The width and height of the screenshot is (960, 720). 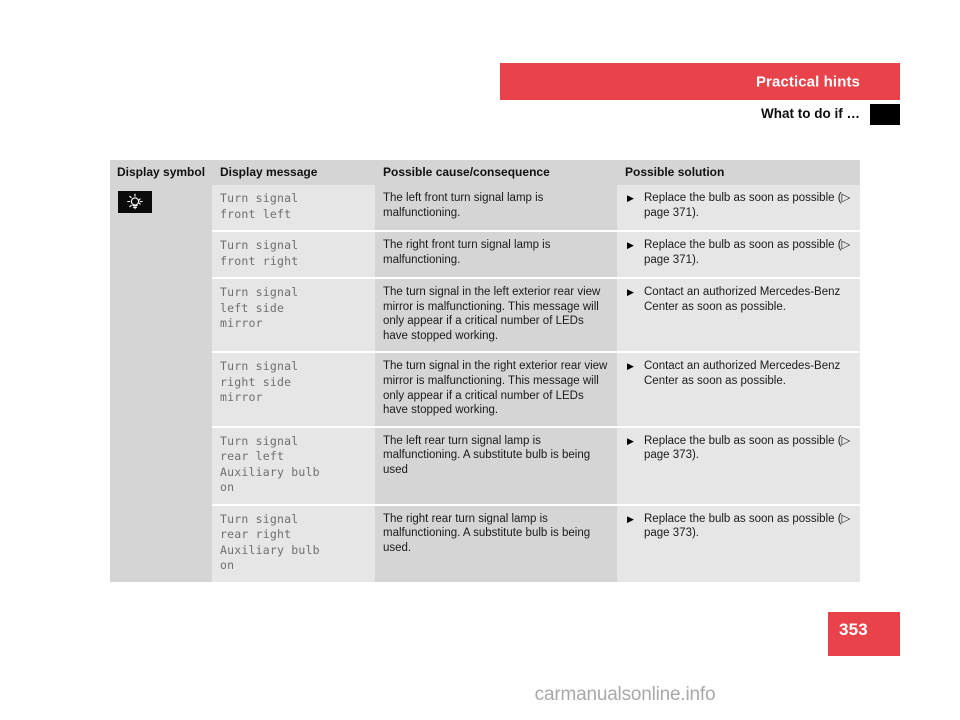 What do you see at coordinates (807, 81) in the screenshot?
I see `chapter-title: Practical hints` at bounding box center [807, 81].